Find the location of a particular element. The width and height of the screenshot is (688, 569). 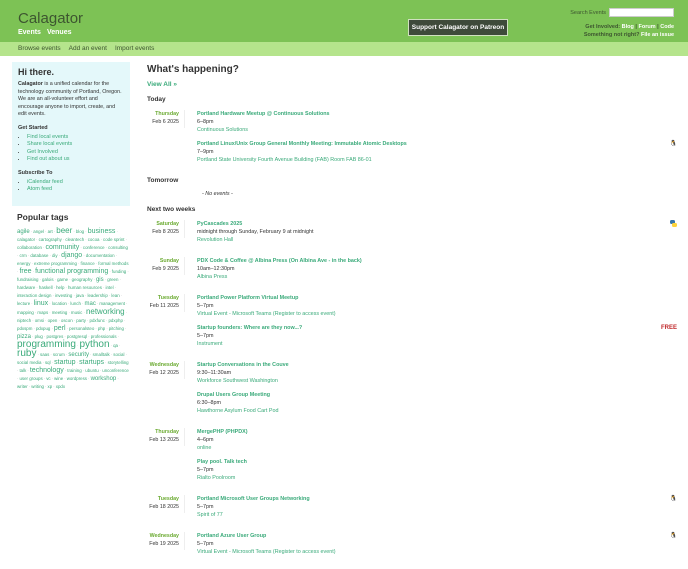

event-venue-link: Workforce Southwest Washington is located at coordinates (237, 381).